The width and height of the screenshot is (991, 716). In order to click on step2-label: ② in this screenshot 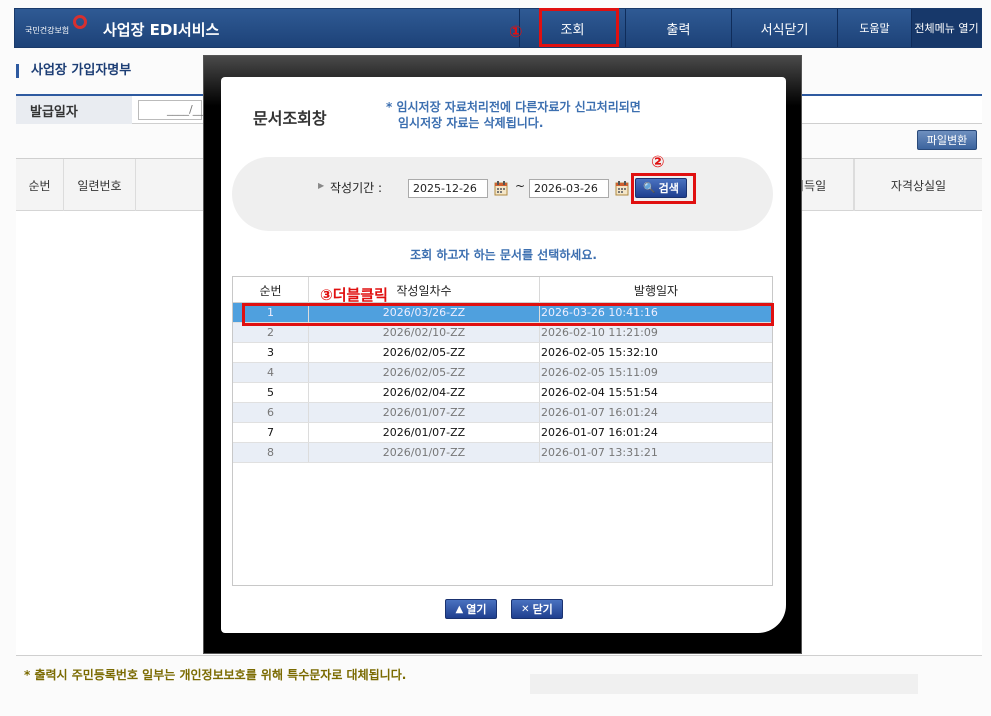, I will do `click(658, 161)`.